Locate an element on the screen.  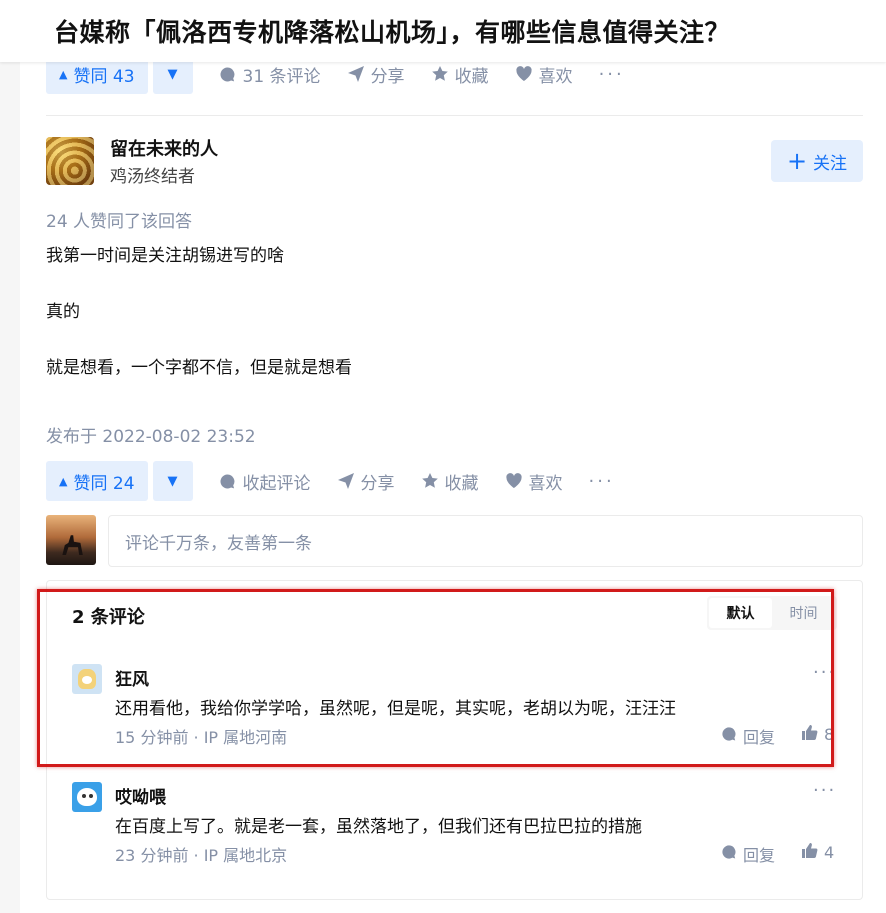
comment-like-count: 8 is located at coordinates (829, 734).